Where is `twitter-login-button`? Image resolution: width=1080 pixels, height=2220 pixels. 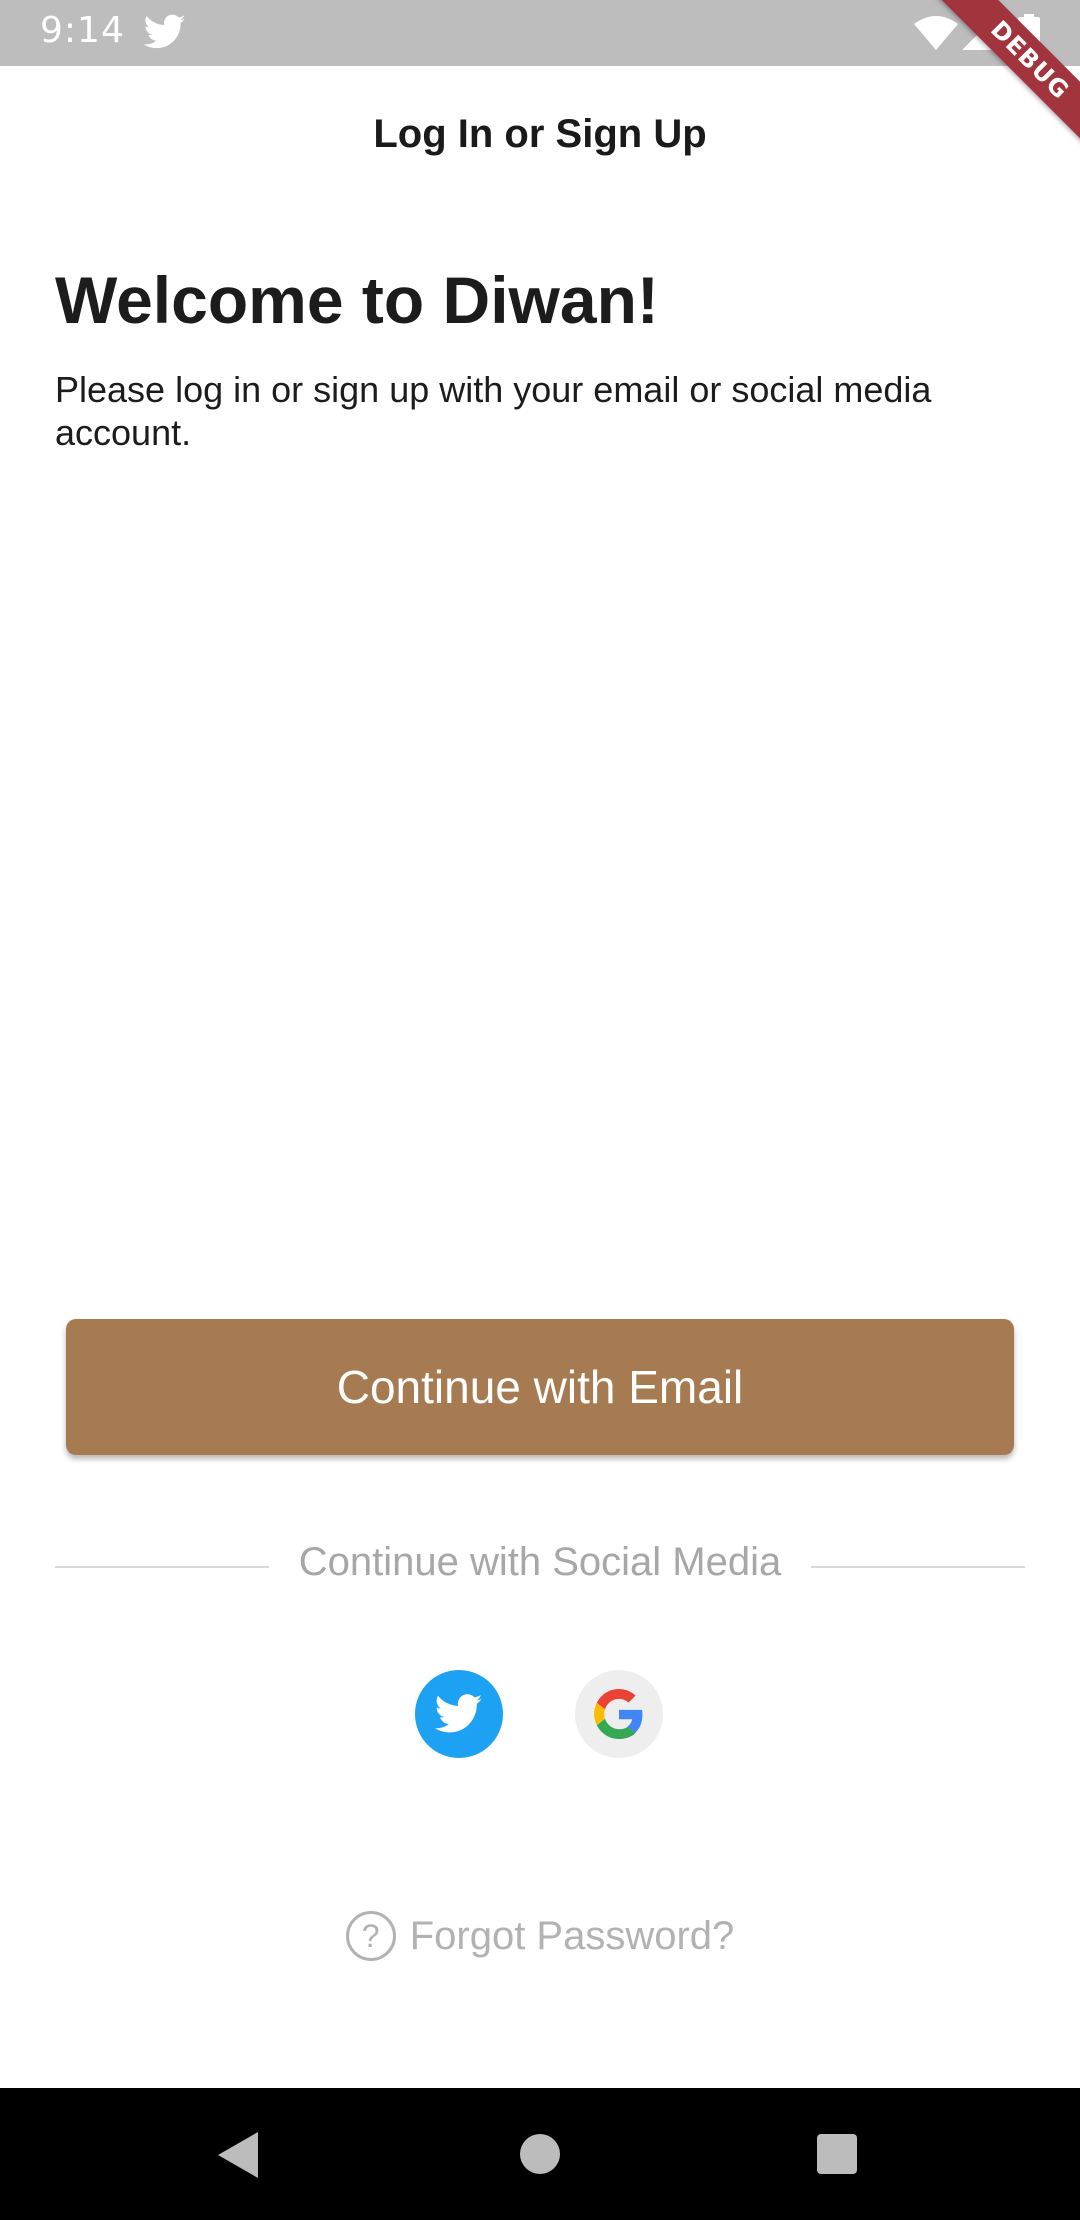 twitter-login-button is located at coordinates (459, 1714).